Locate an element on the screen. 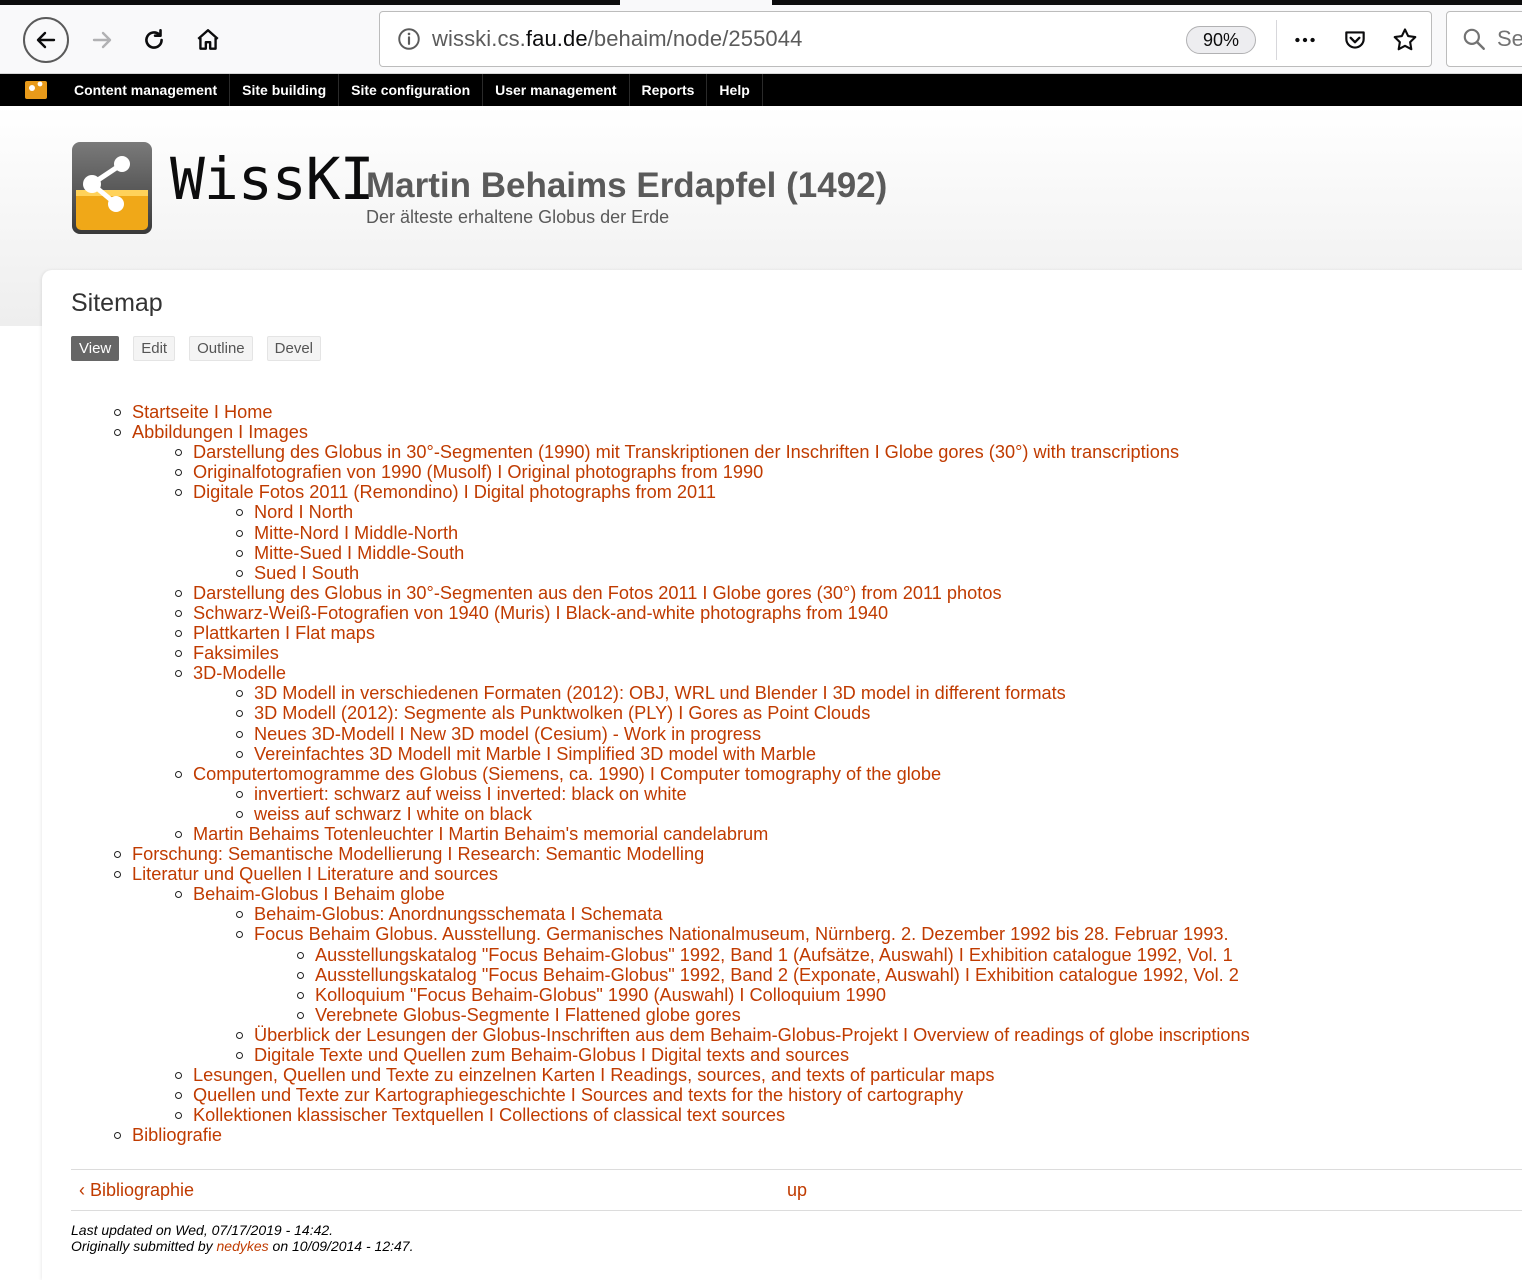 The height and width of the screenshot is (1280, 1522). wisski-logo-icon is located at coordinates (112, 188).